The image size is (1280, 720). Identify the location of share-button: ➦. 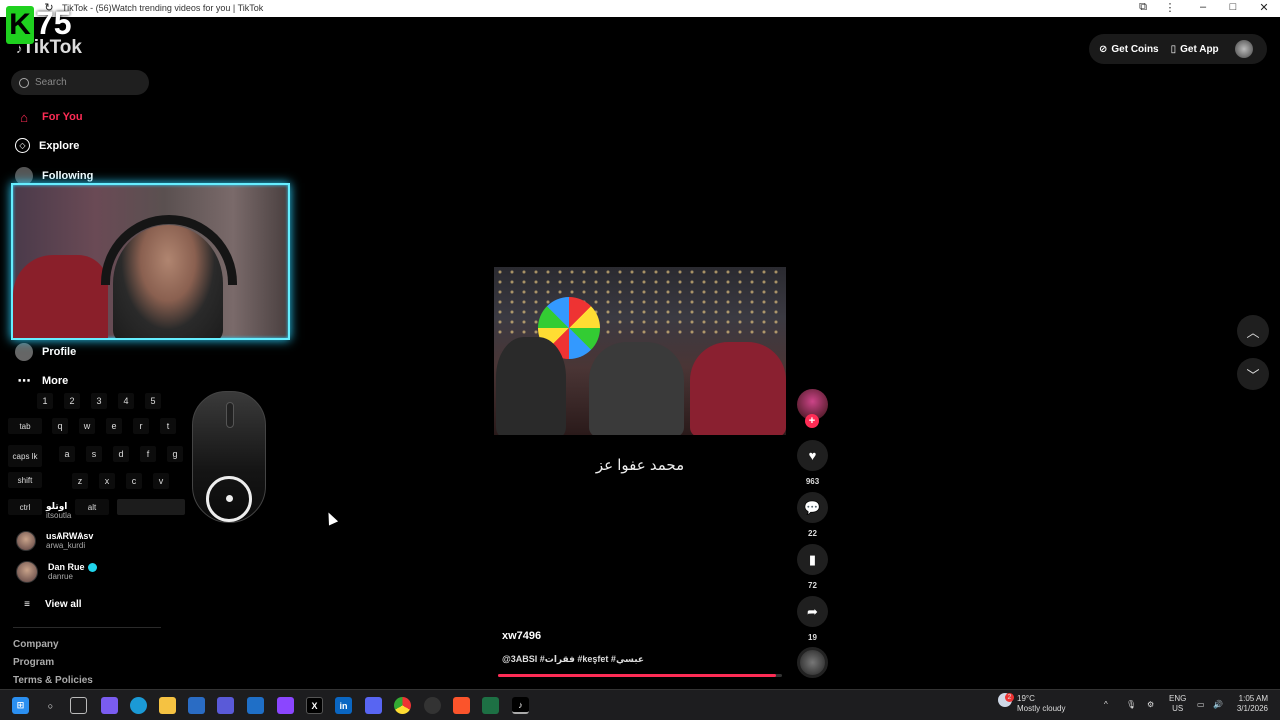
(812, 611).